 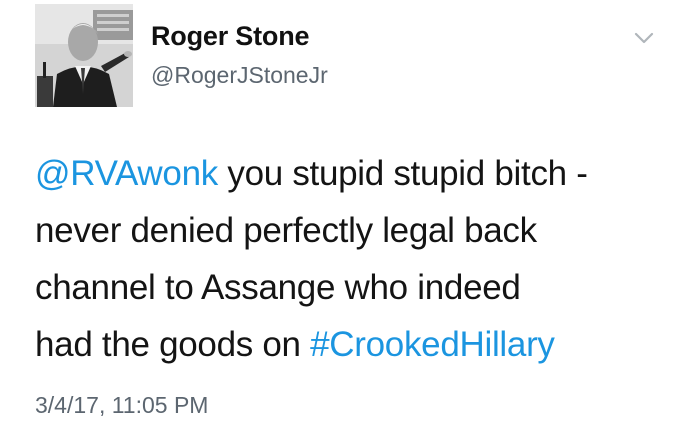 I want to click on timestamp: 3/4/17, 11:05 PM, so click(x=121, y=405).